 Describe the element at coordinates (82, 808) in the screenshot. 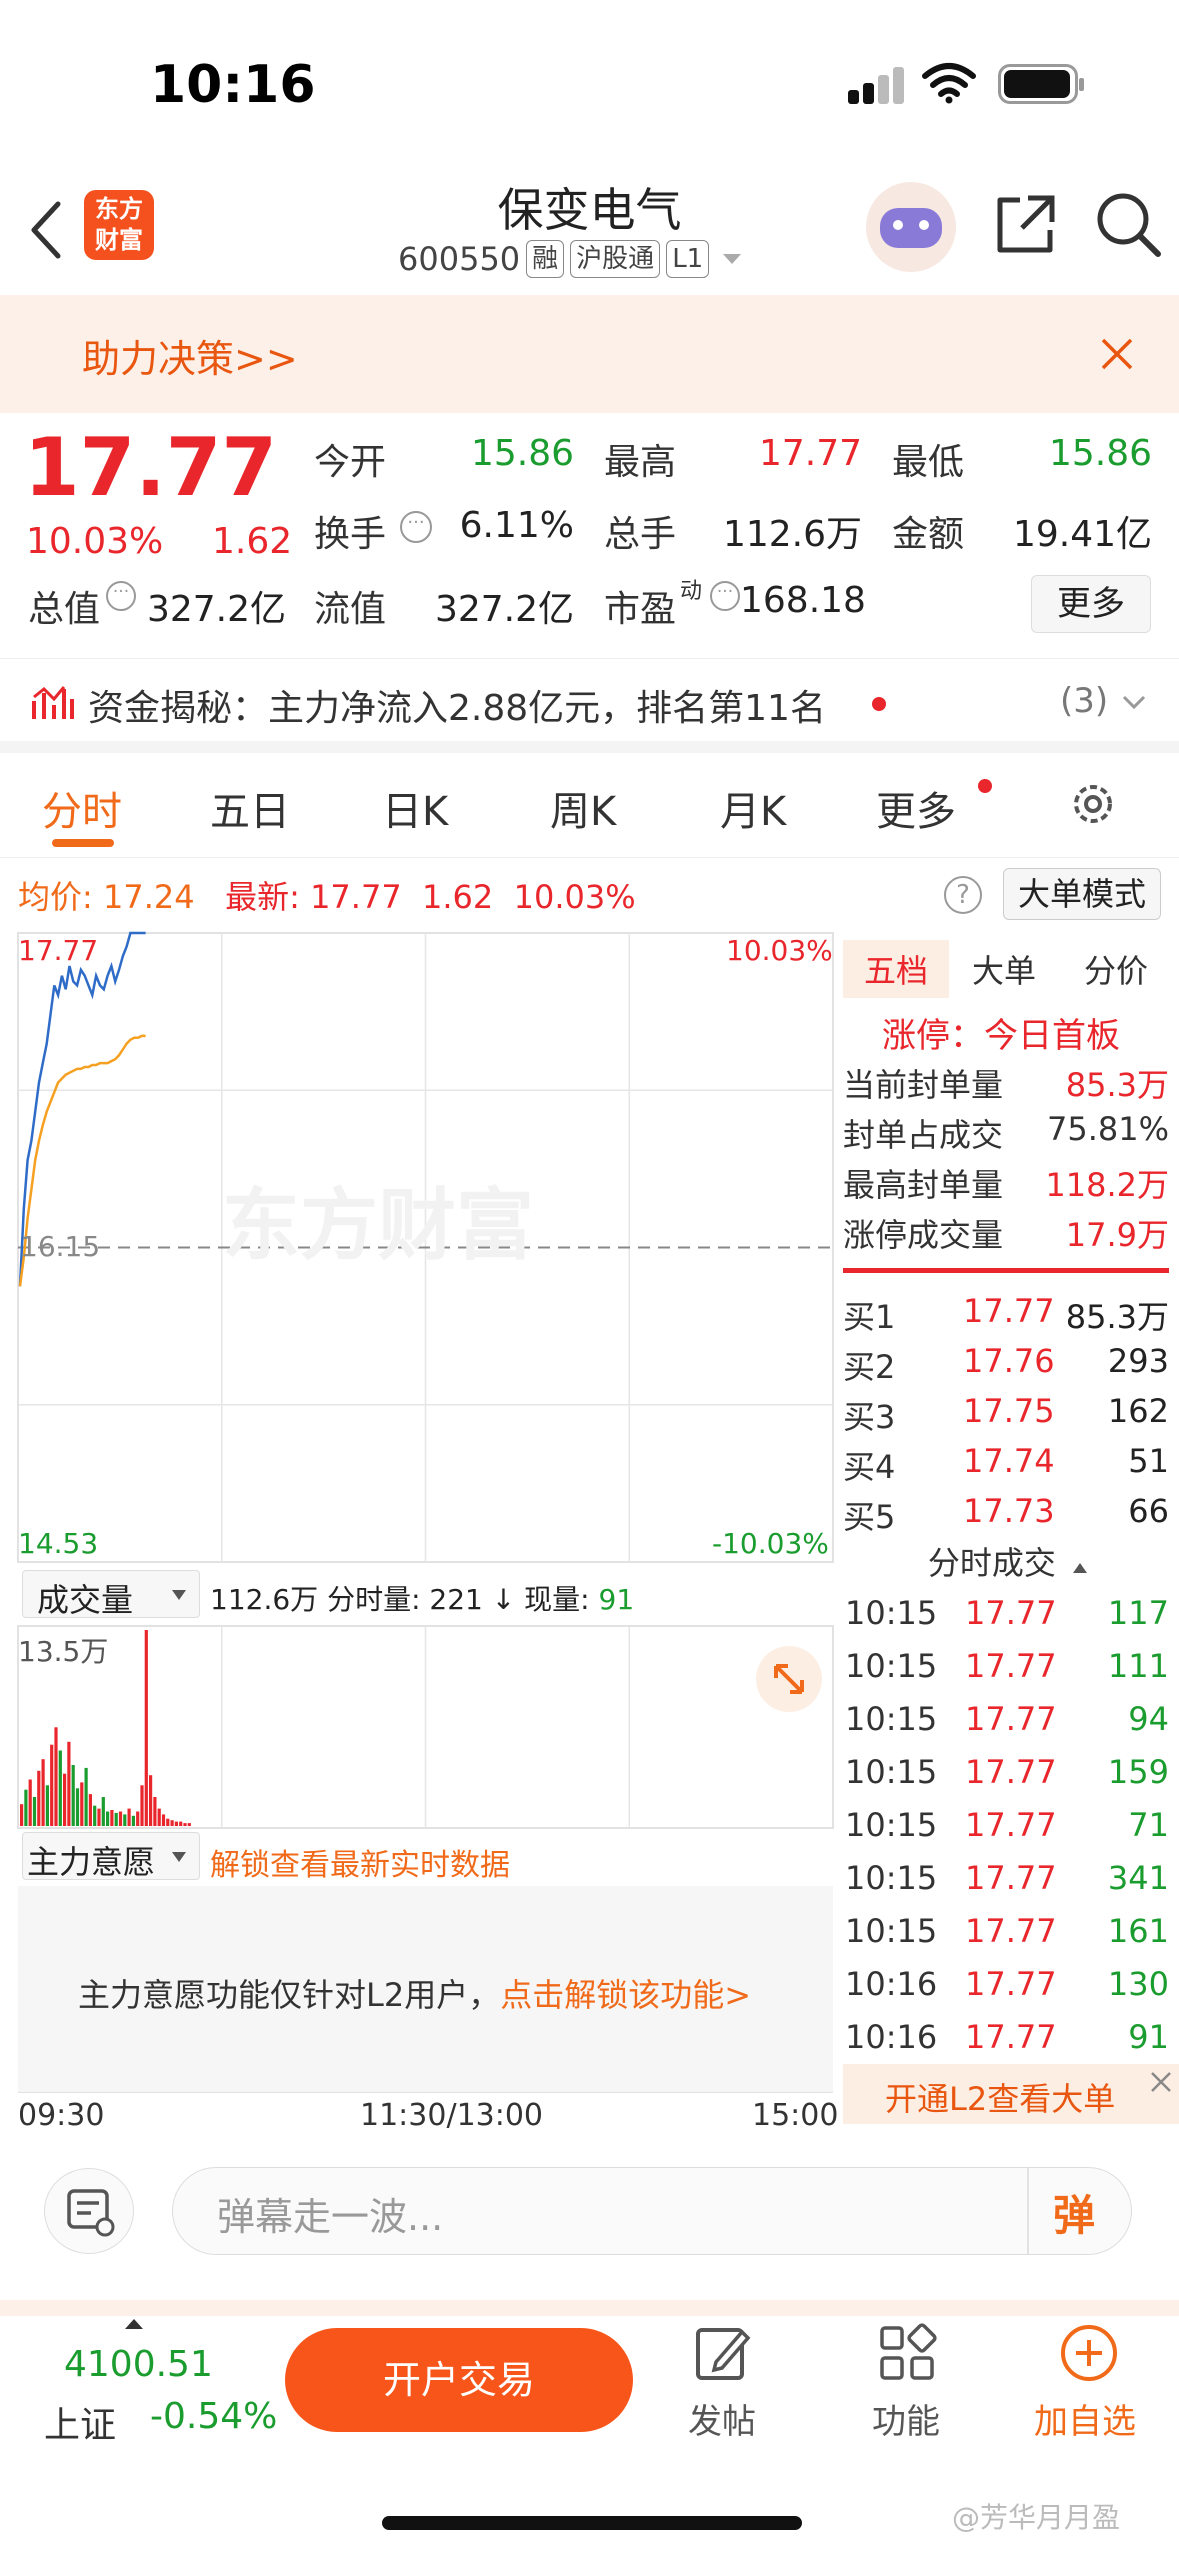

I see `tab-intraday: 分时` at that location.